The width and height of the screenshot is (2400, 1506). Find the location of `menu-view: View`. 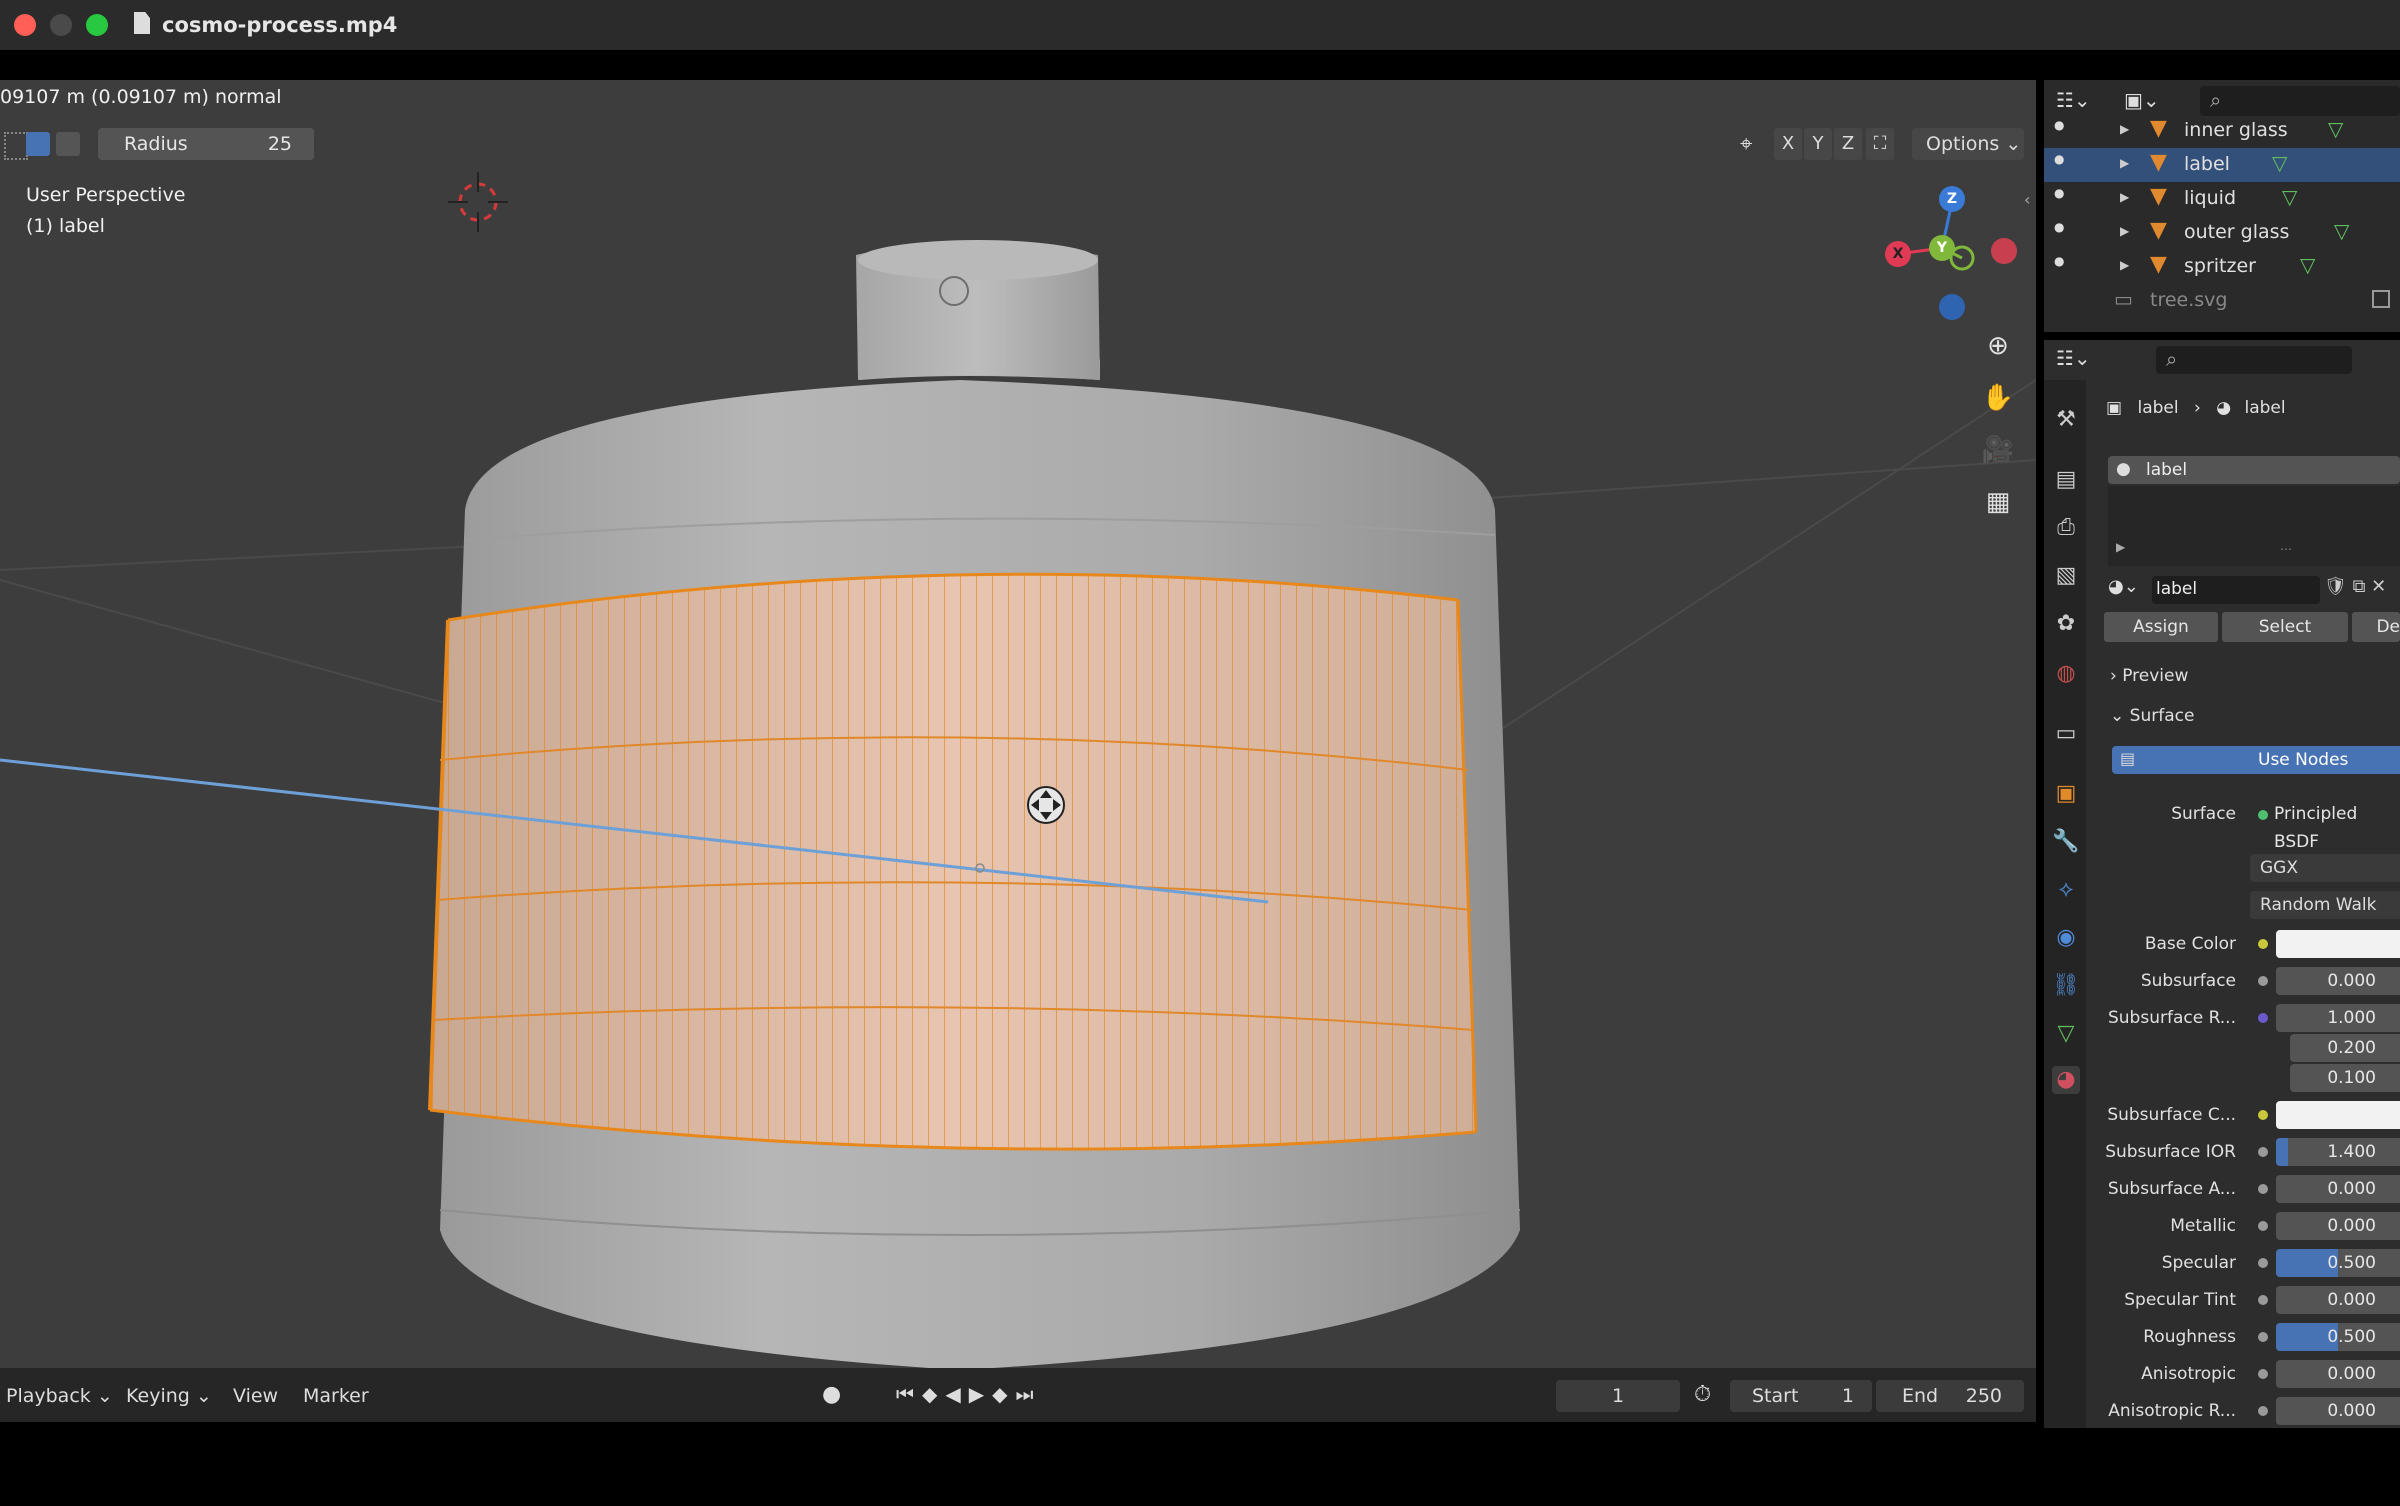

menu-view: View is located at coordinates (255, 1396).